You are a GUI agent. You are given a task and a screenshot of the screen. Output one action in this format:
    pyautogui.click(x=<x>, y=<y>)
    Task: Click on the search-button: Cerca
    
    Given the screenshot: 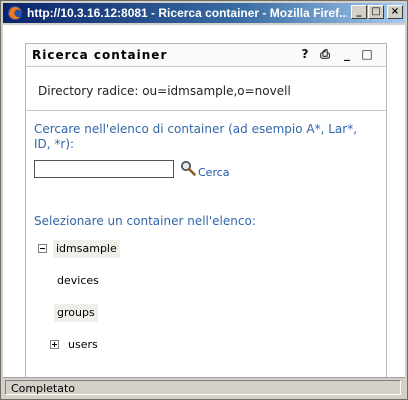 What is the action you would take?
    pyautogui.click(x=214, y=172)
    